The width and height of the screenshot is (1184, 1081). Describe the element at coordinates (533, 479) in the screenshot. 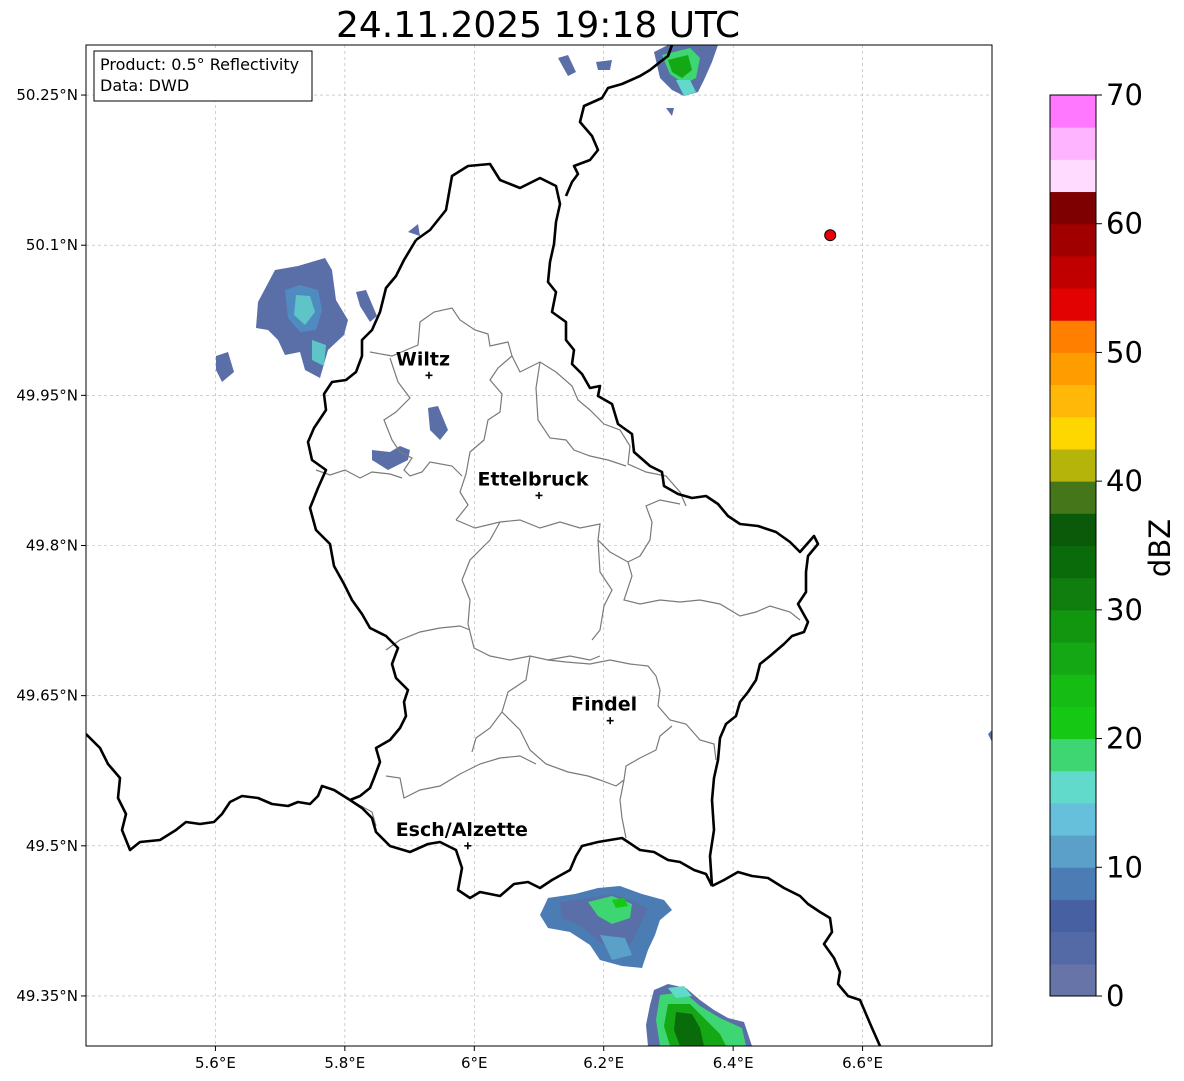

I see `city-label: Ettelbruck` at that location.